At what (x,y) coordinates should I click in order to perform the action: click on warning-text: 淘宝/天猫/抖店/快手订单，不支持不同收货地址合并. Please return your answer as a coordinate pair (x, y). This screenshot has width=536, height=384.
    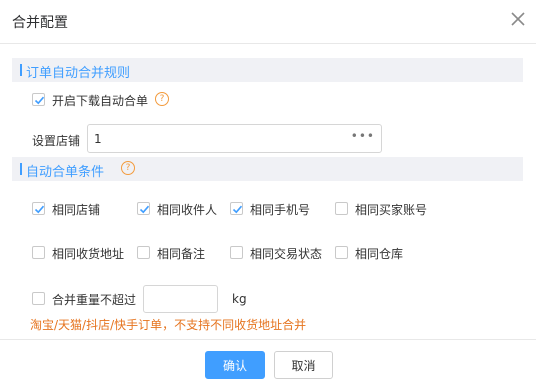
    Looking at the image, I should click on (168, 325).